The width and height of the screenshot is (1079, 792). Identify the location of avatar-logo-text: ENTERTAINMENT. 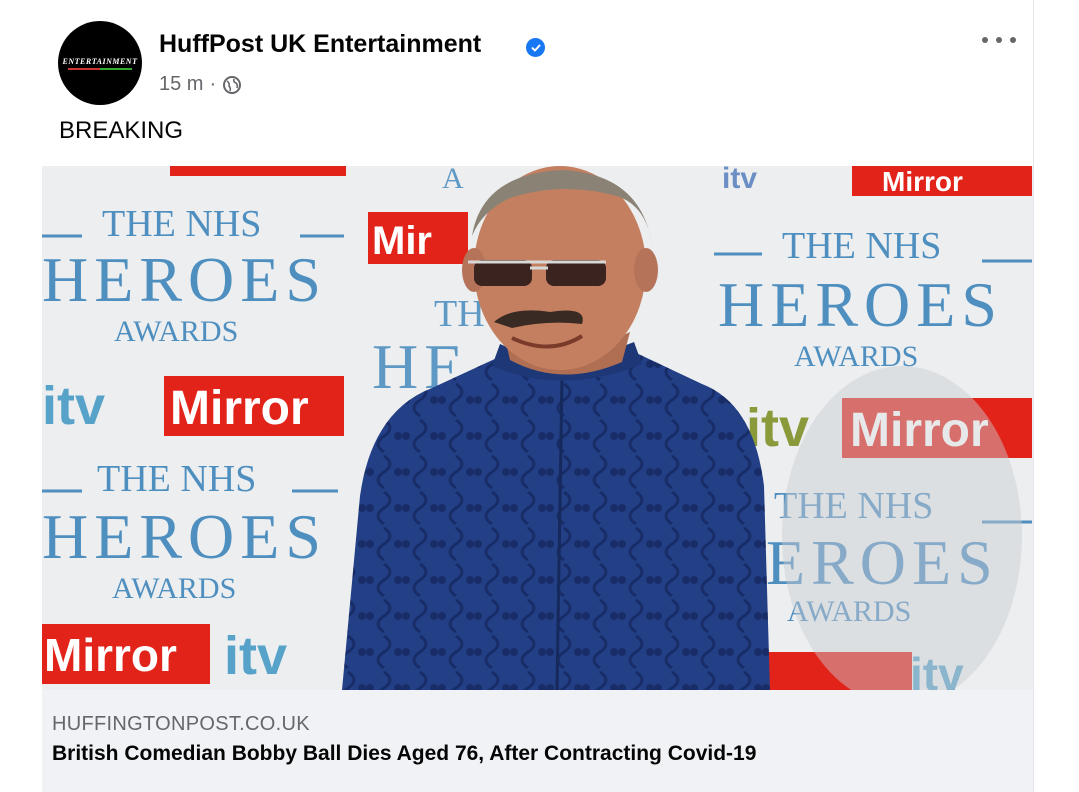
(100, 61).